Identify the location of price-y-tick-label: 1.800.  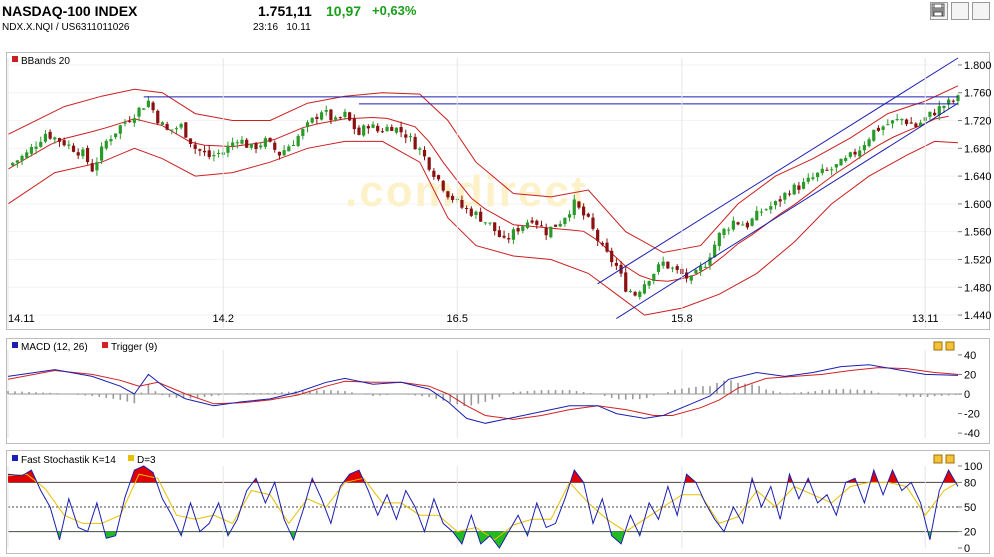
(978, 66).